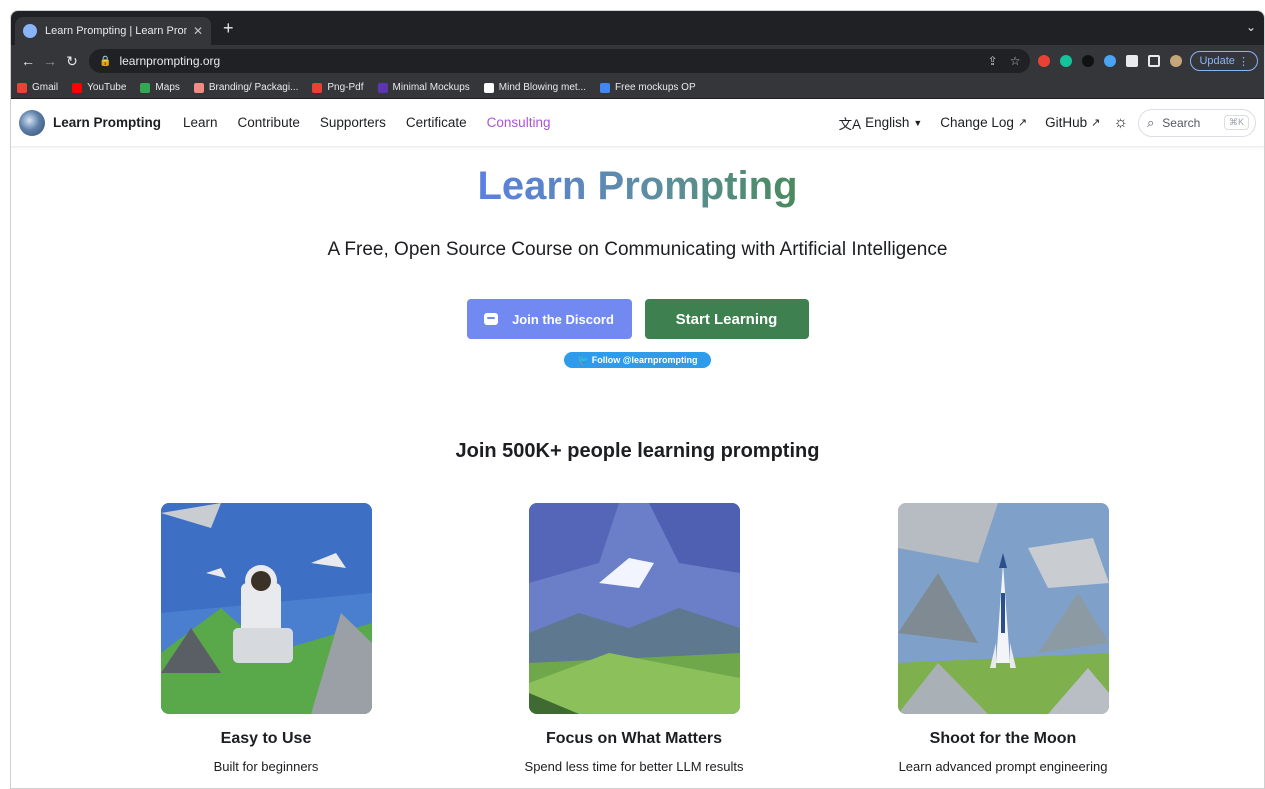  Describe the element at coordinates (1217, 61) in the screenshot. I see `update-label: Update` at that location.